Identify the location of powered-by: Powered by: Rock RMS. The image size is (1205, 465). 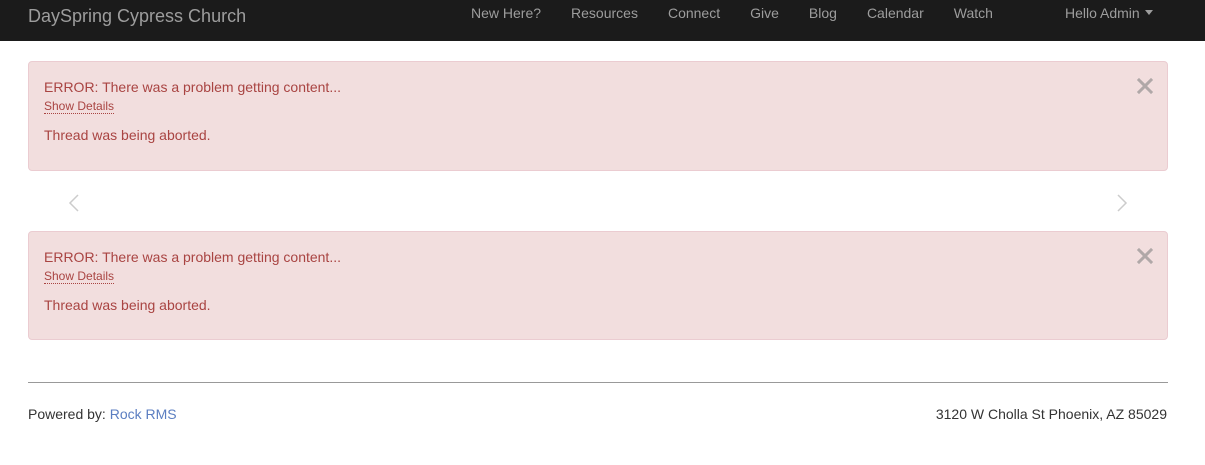
(102, 414).